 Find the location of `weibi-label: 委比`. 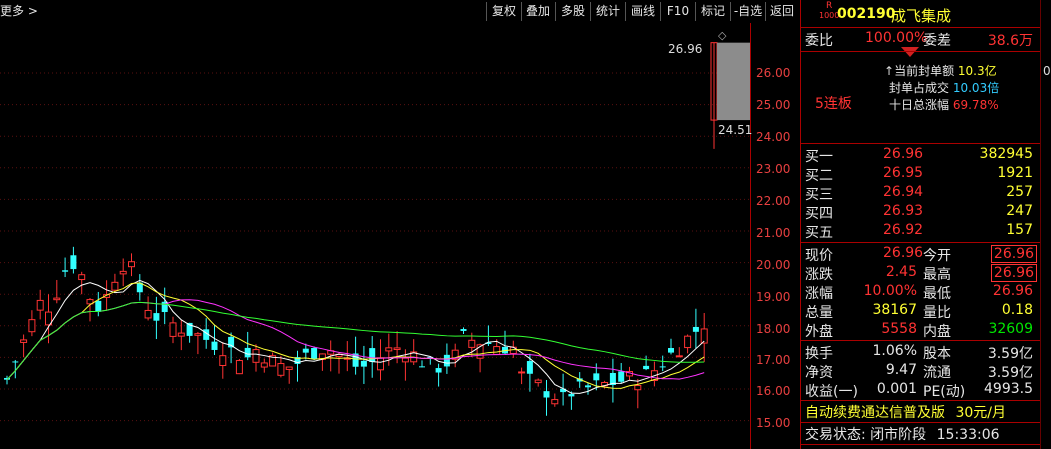

weibi-label: 委比 is located at coordinates (819, 41).